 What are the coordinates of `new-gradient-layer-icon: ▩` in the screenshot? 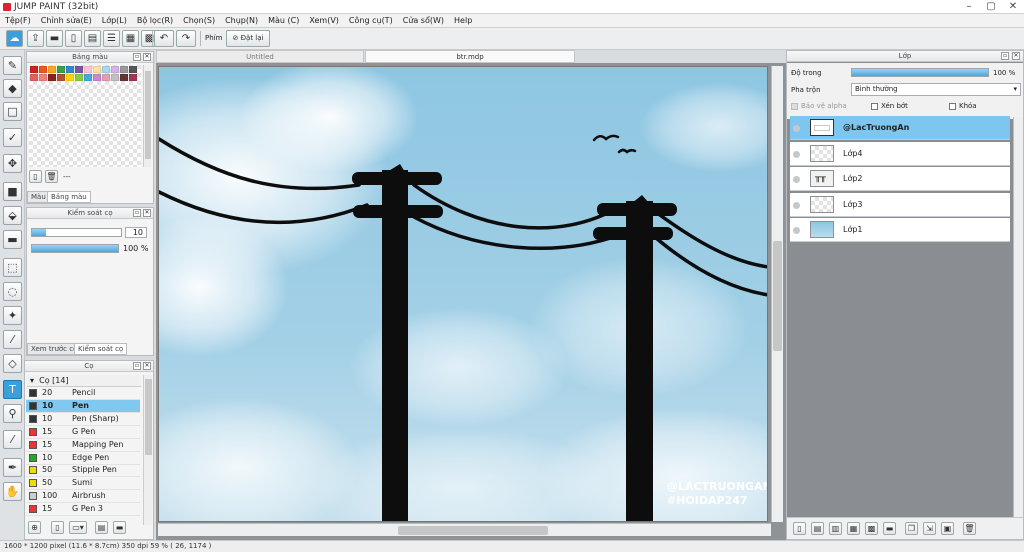 It's located at (871, 528).